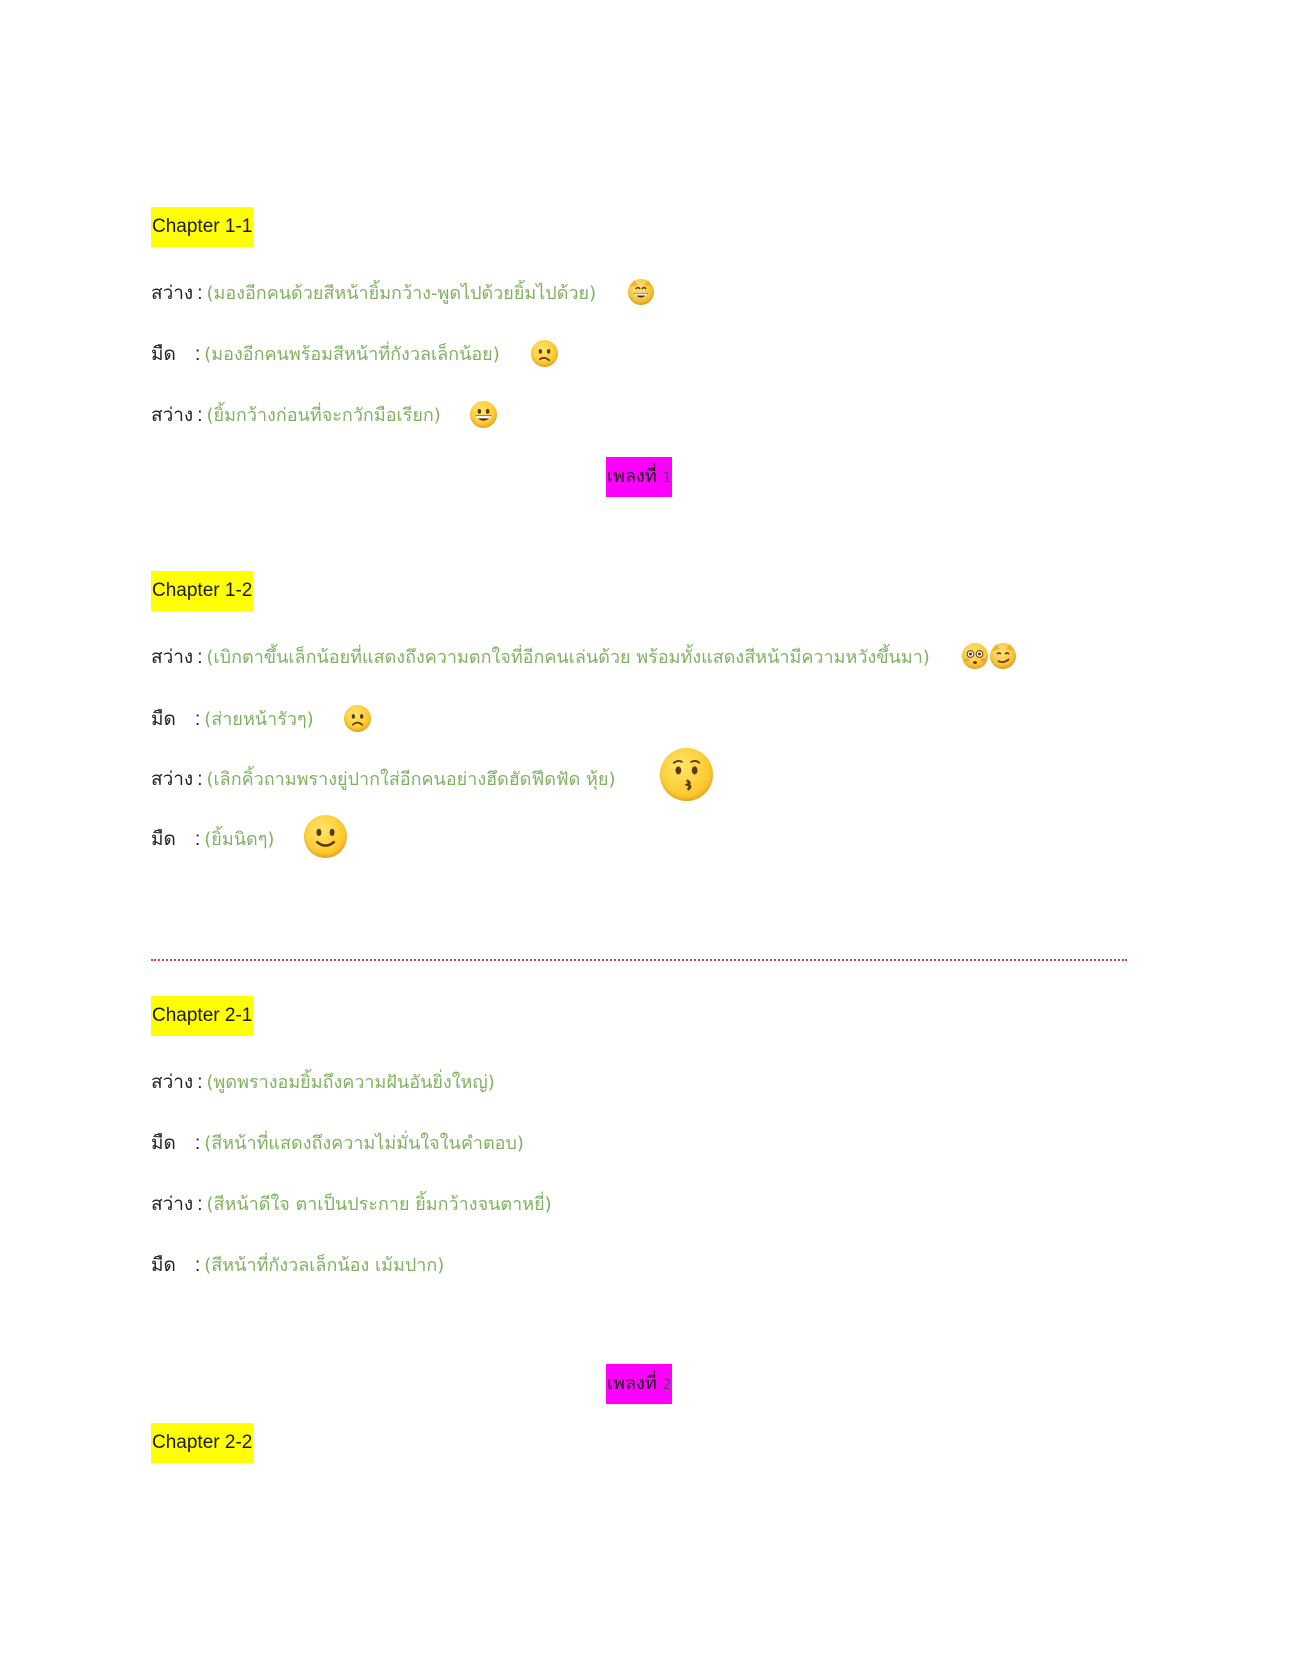 Image resolution: width=1289 pixels, height=1668 pixels. I want to click on song-marker: เพลงที่ 1, so click(639, 477).